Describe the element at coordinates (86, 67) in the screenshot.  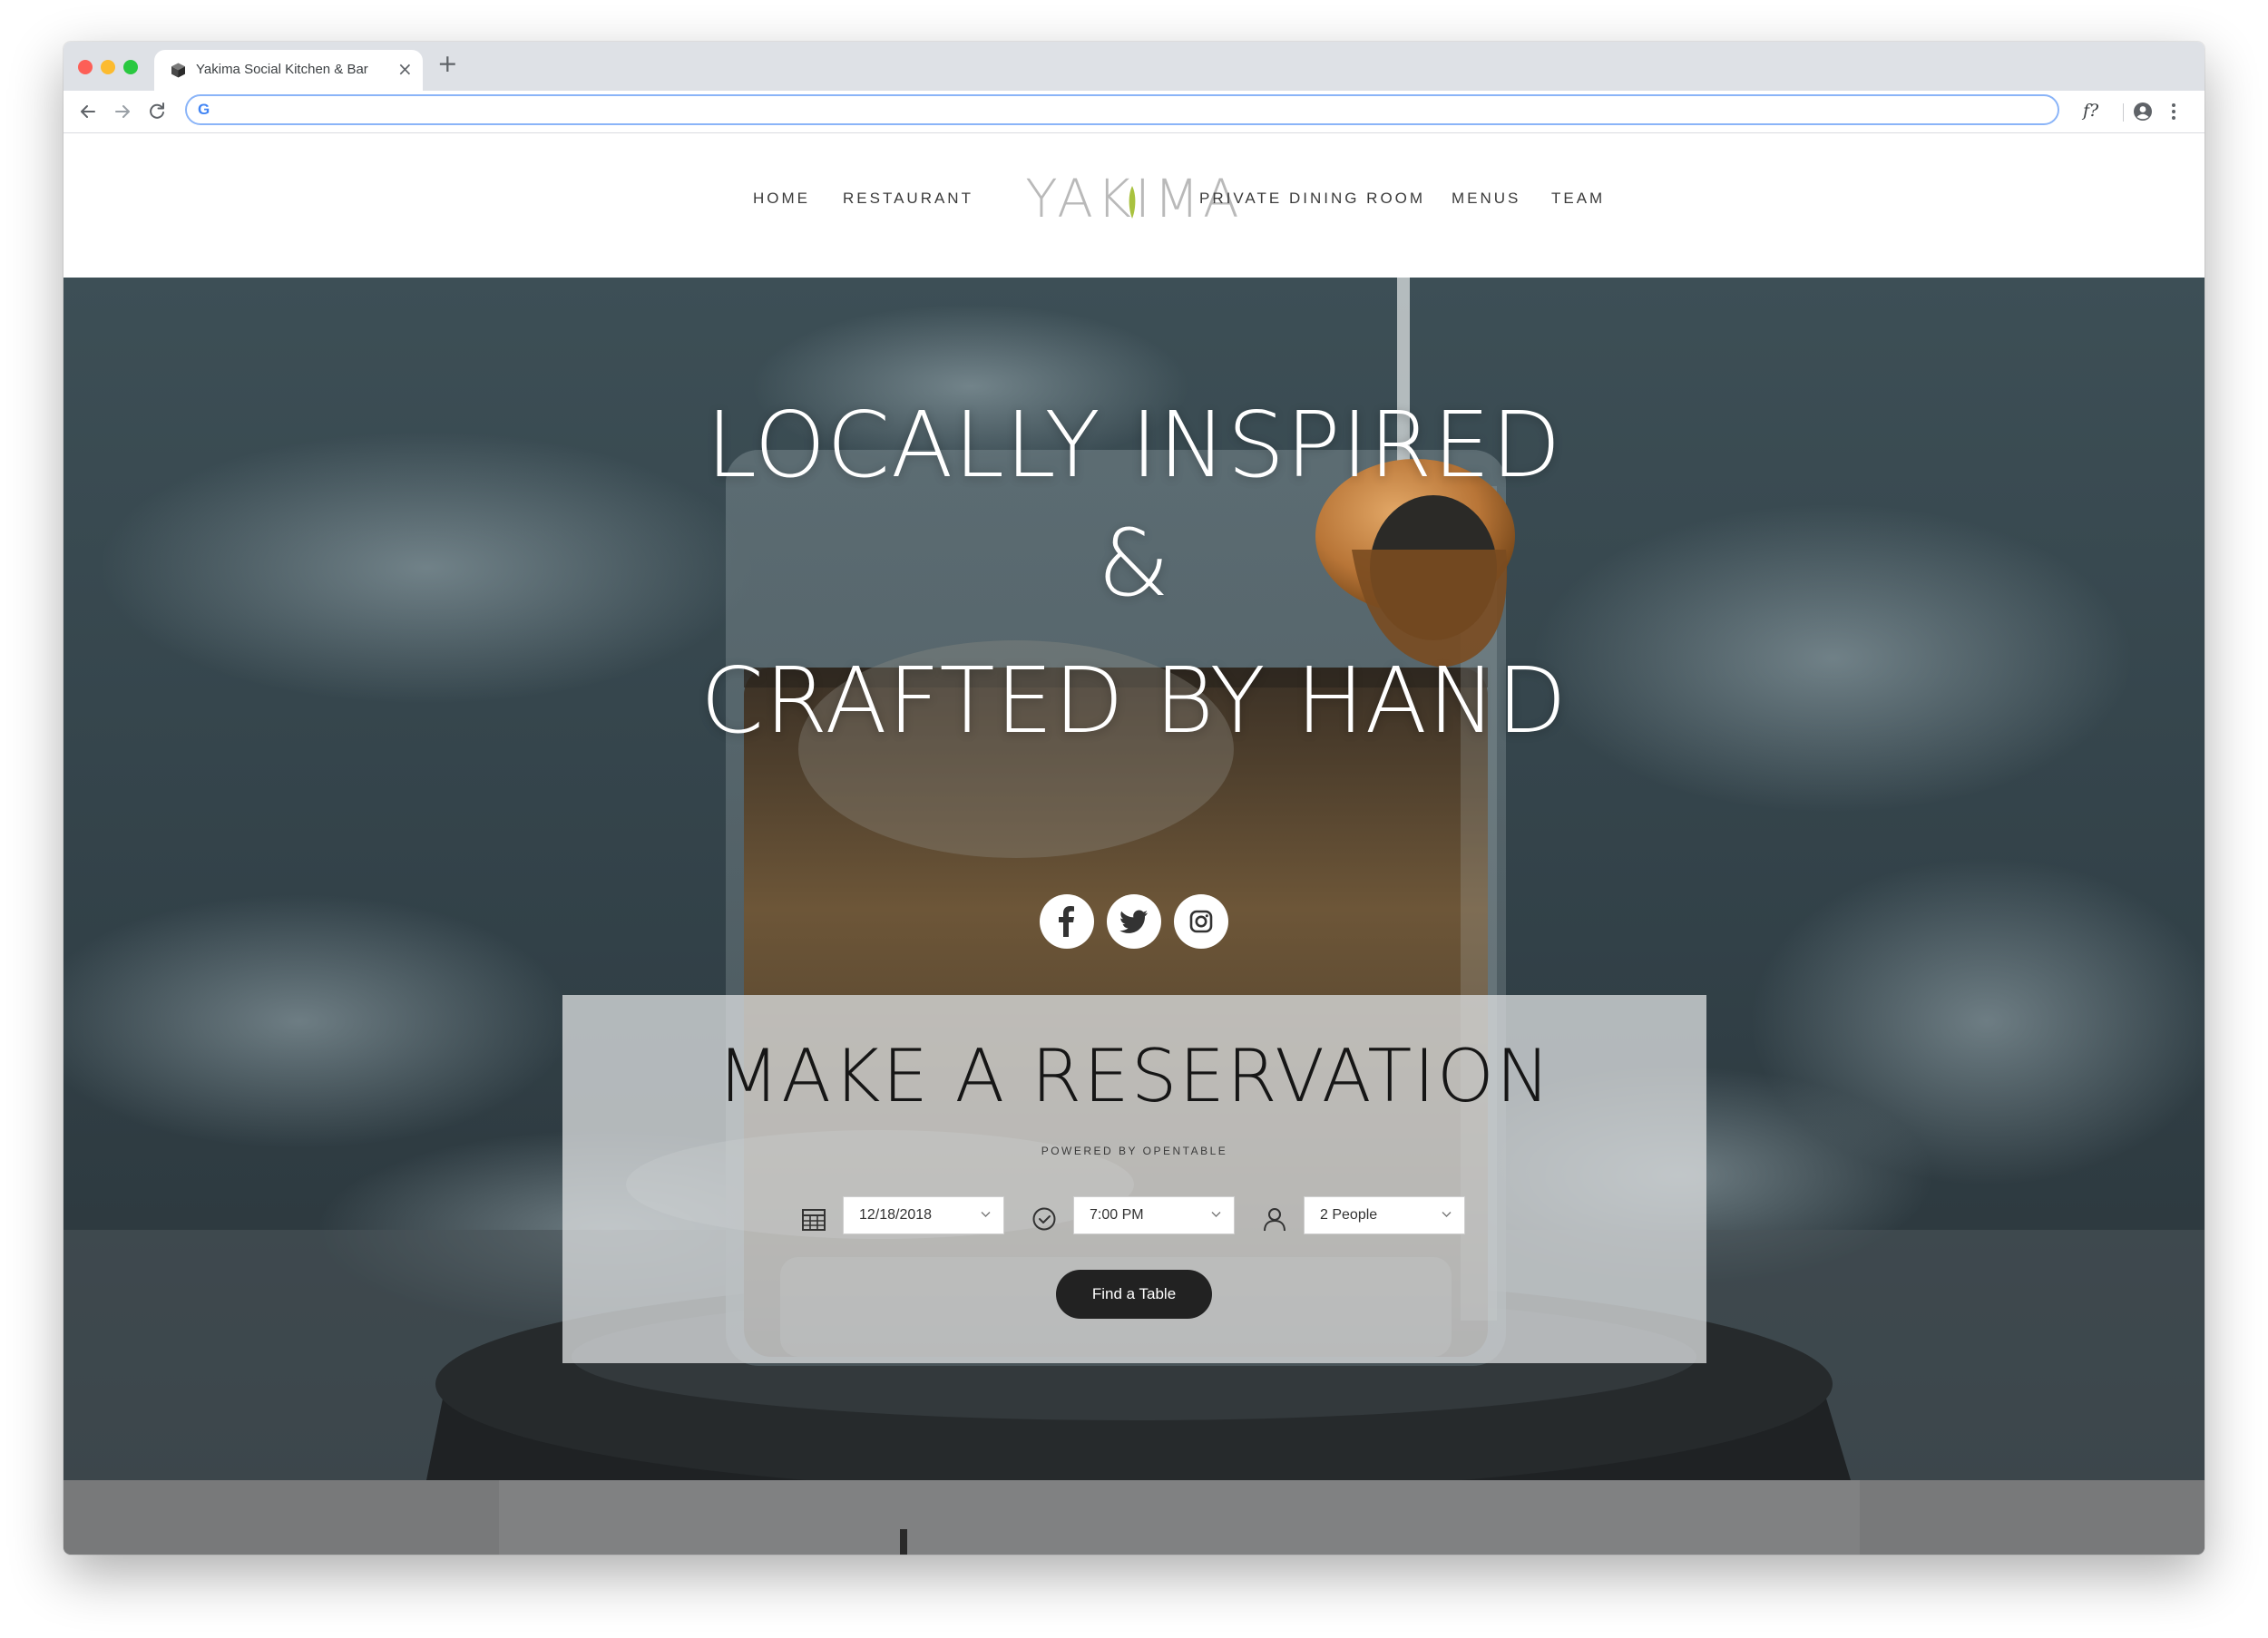
I see `close-window-button` at that location.